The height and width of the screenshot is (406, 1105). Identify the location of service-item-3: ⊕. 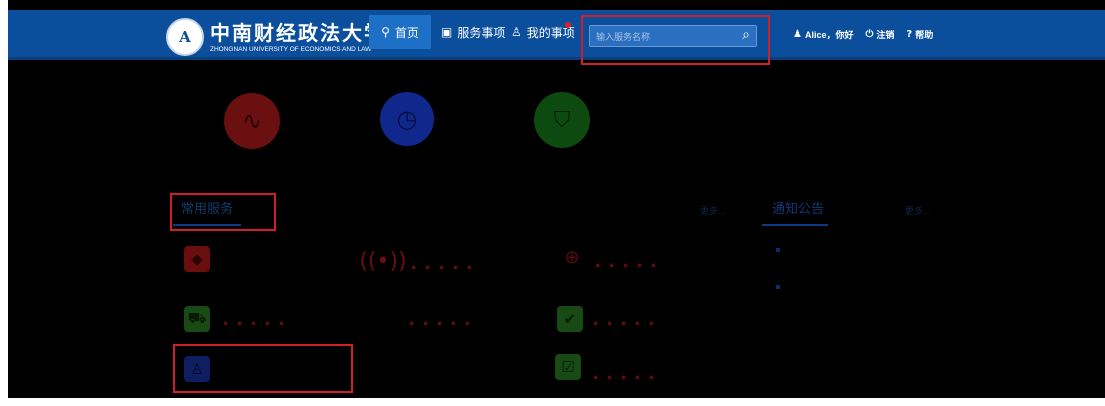
(572, 257).